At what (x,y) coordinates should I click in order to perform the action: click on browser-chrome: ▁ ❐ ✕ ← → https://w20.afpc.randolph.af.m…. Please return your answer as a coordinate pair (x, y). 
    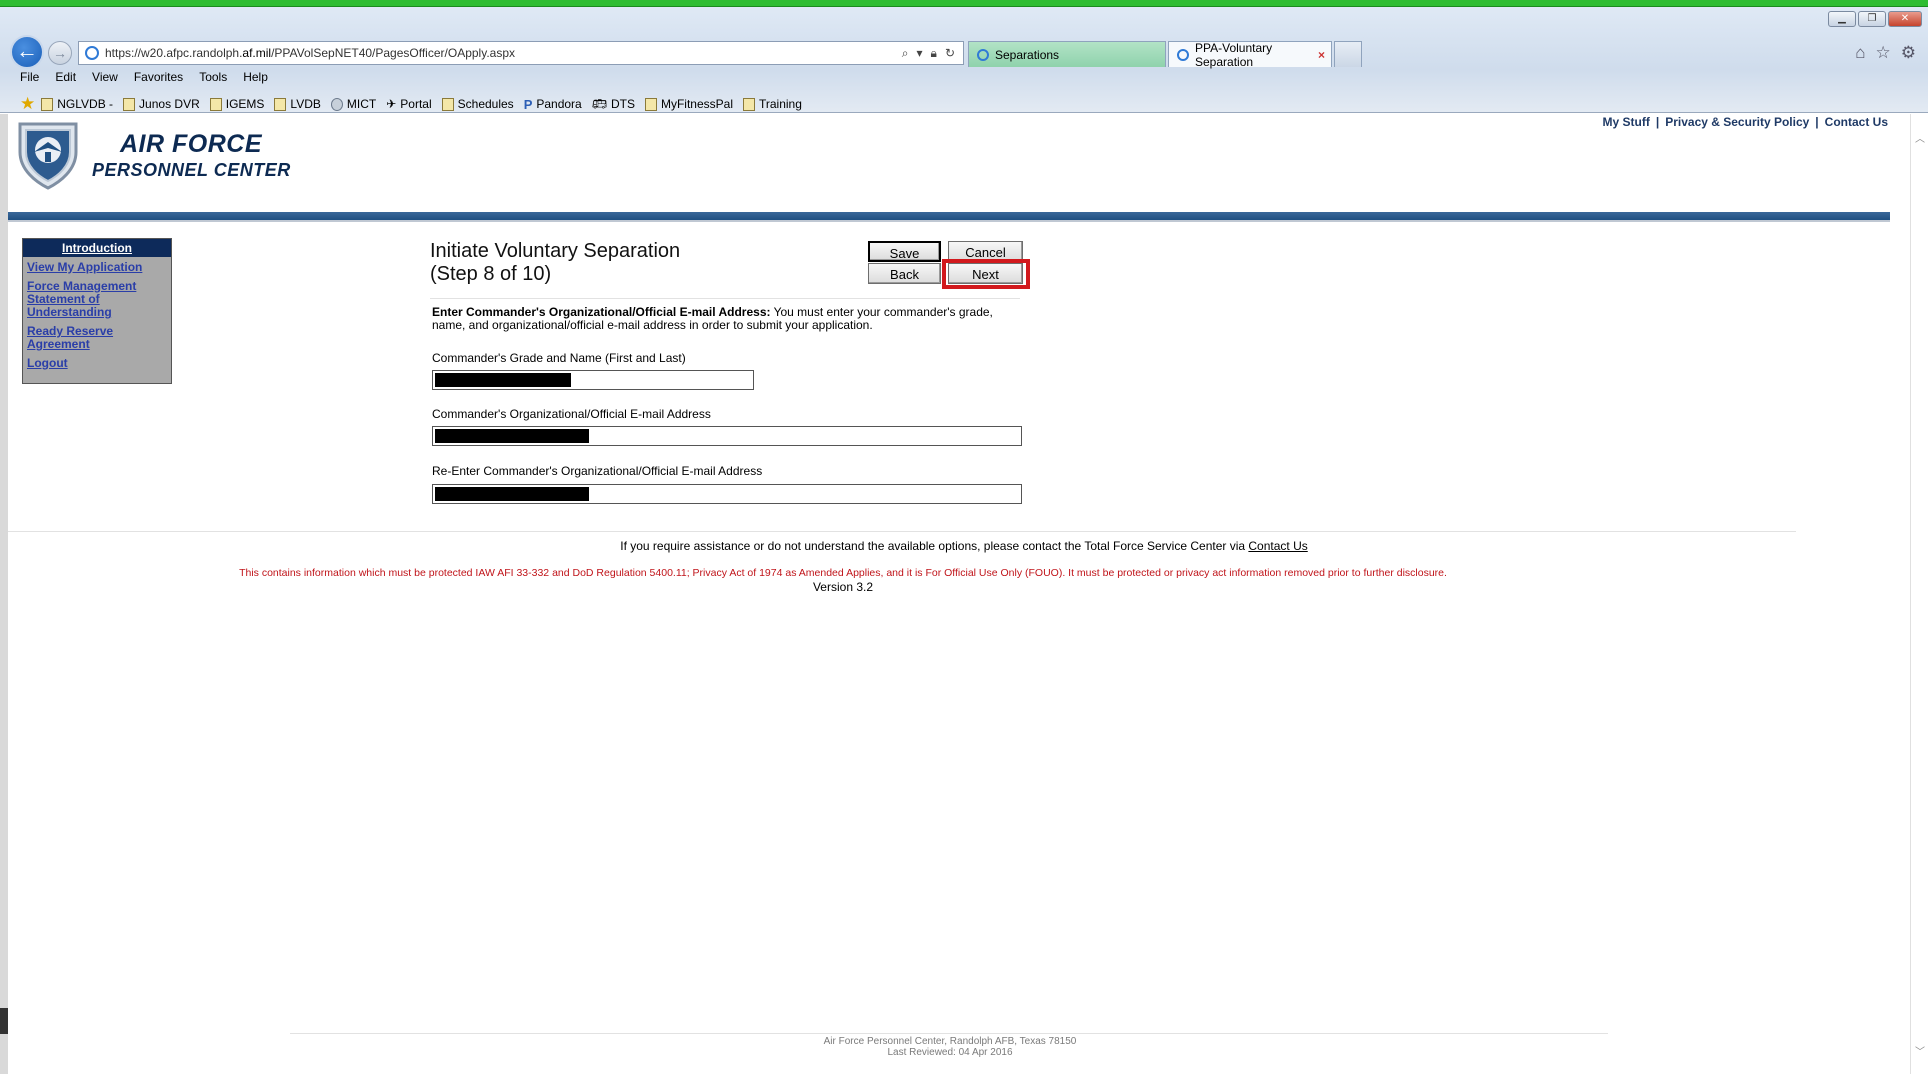
    Looking at the image, I should click on (964, 60).